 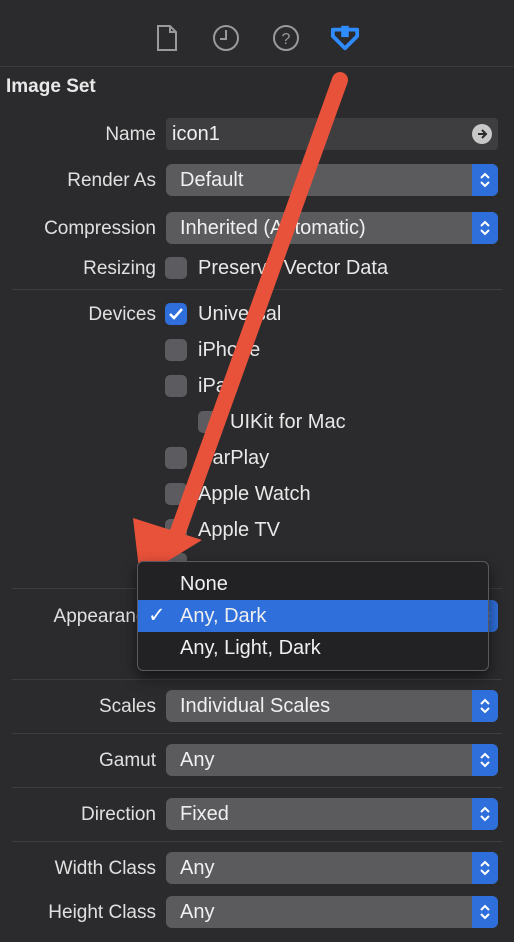 What do you see at coordinates (223, 616) in the screenshot?
I see `menu-item-label: Any, Dark` at bounding box center [223, 616].